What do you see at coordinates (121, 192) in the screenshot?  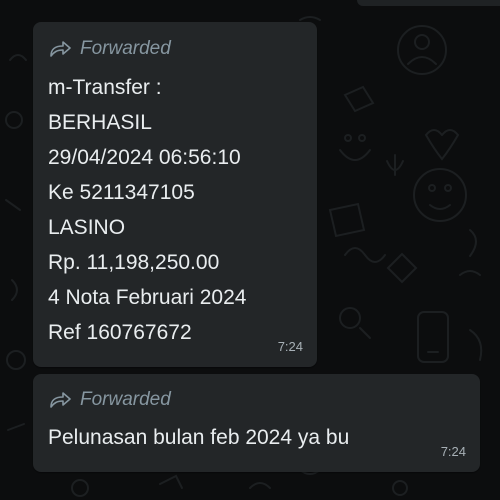 I see `message-line: Ke 5211347105` at bounding box center [121, 192].